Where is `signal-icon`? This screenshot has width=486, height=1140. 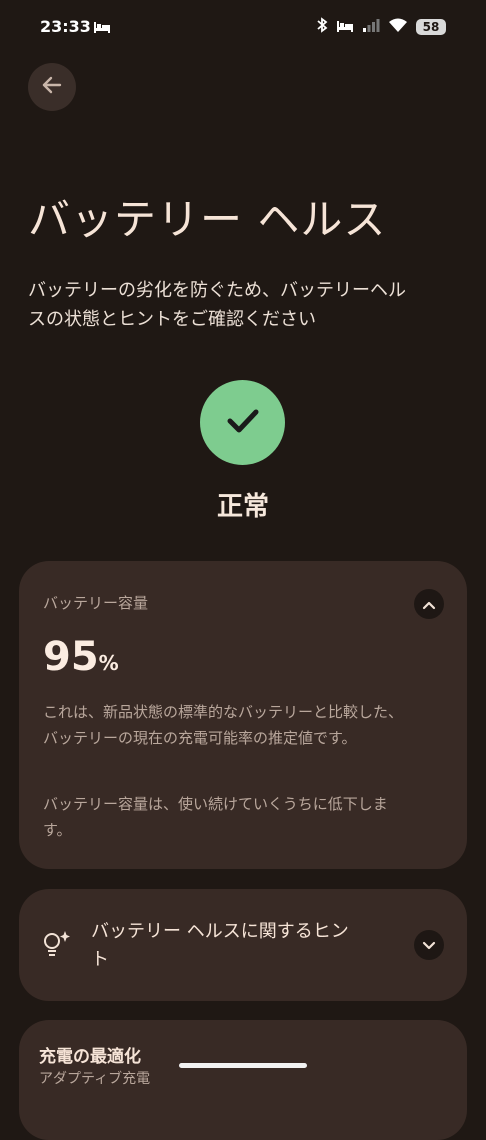
signal-icon is located at coordinates (371, 27).